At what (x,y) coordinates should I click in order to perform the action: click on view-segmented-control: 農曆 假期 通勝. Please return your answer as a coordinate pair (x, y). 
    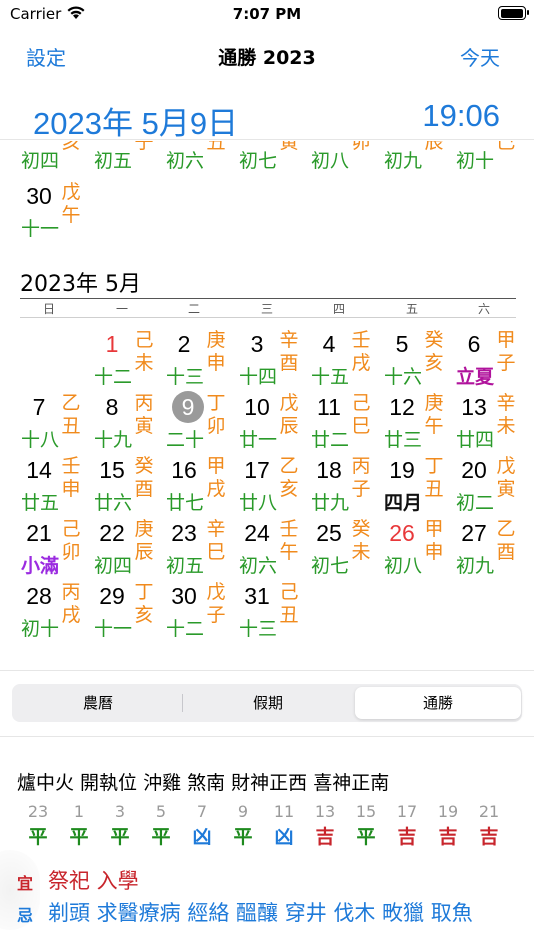
    Looking at the image, I should click on (267, 703).